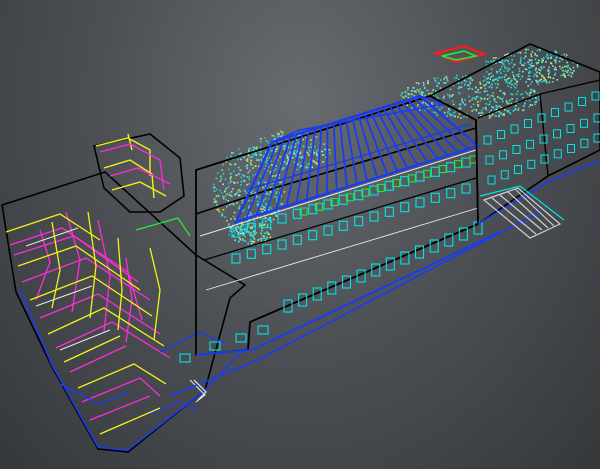 This screenshot has height=469, width=600. What do you see at coordinates (357, 159) in the screenshot?
I see `roof-frame` at bounding box center [357, 159].